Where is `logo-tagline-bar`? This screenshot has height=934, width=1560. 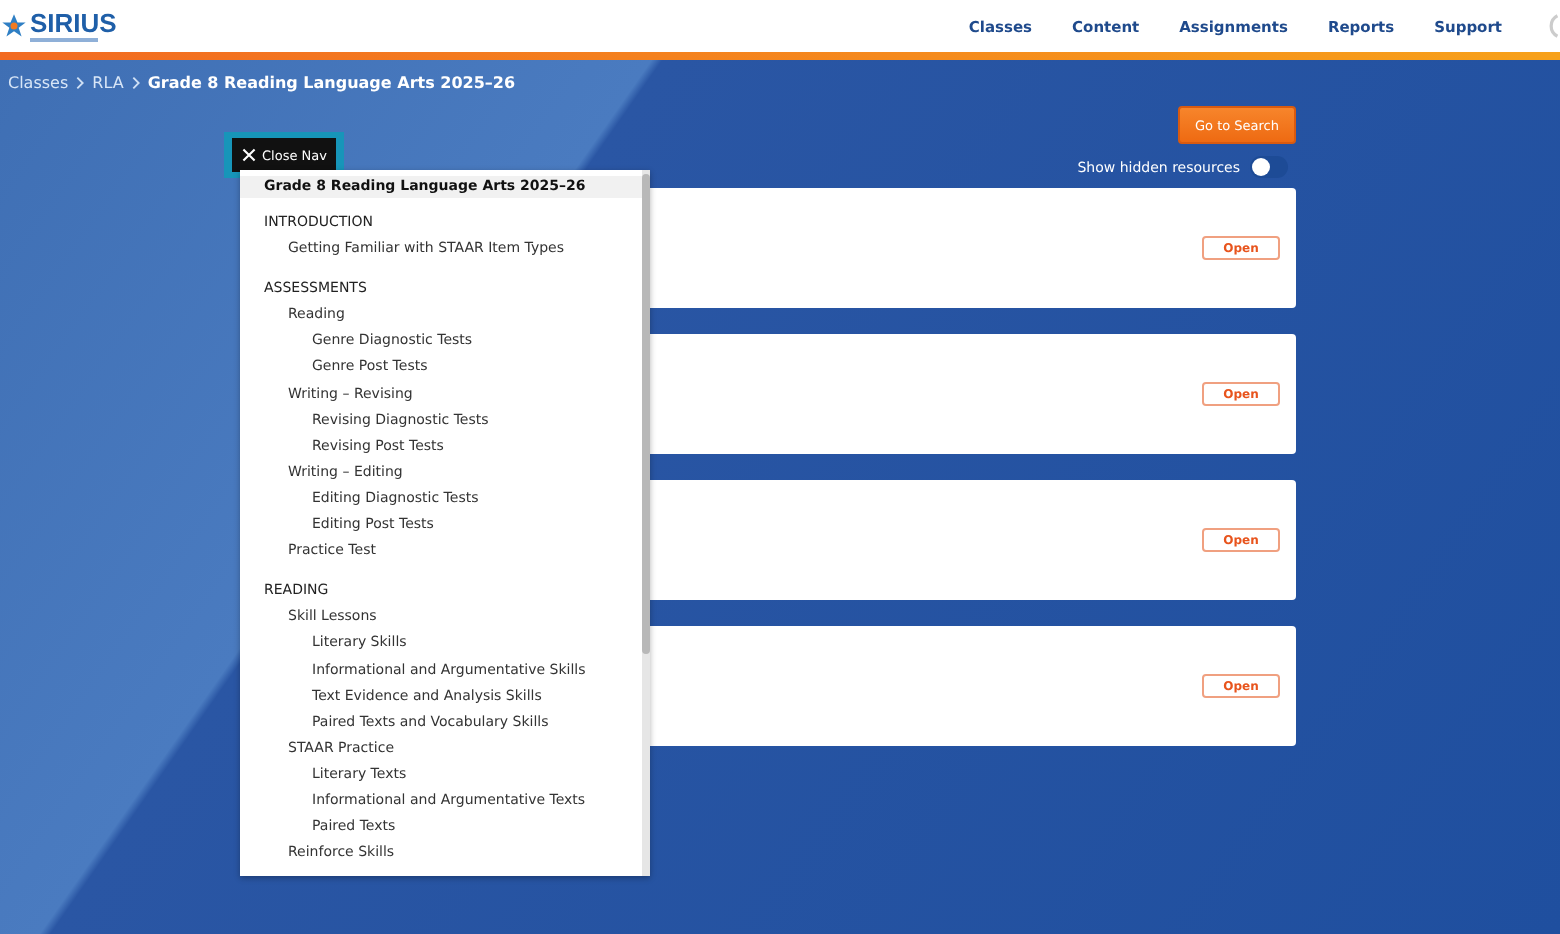
logo-tagline-bar is located at coordinates (64, 40).